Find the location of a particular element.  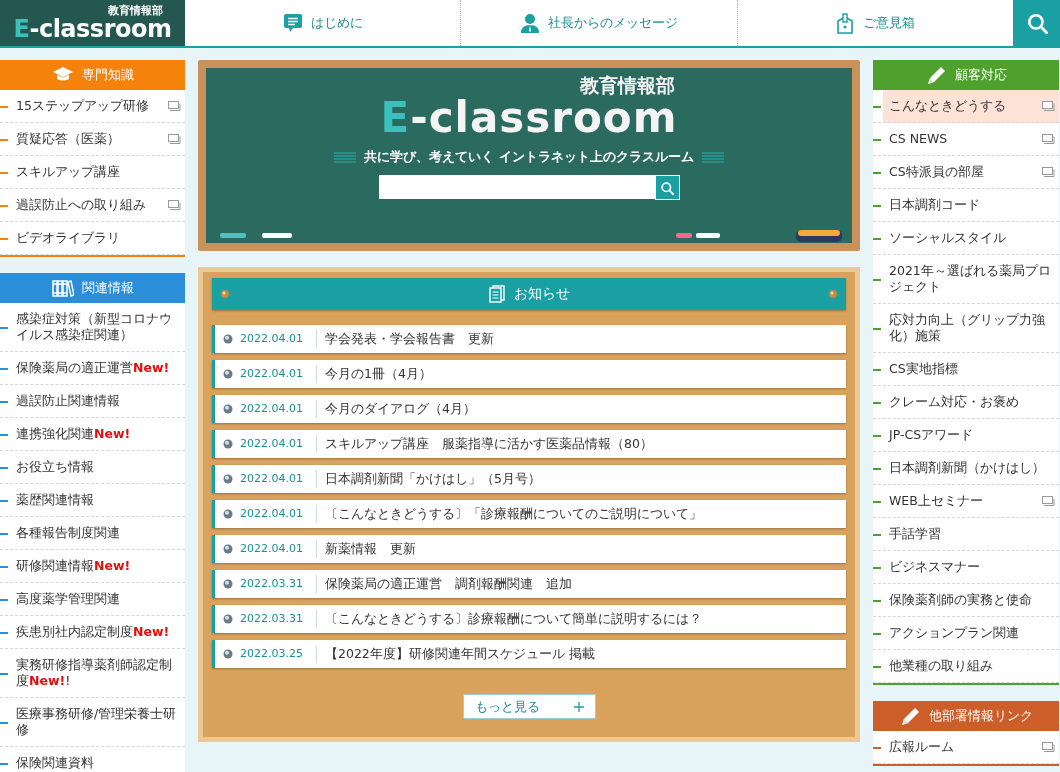

documents-icon is located at coordinates (496, 294).